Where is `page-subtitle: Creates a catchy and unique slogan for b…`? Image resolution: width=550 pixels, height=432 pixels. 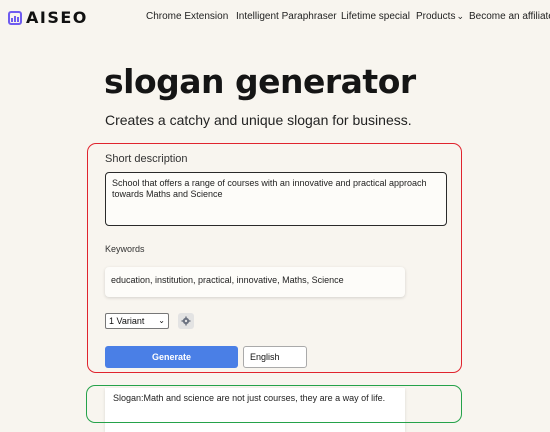 page-subtitle: Creates a catchy and unique slogan for b… is located at coordinates (258, 120).